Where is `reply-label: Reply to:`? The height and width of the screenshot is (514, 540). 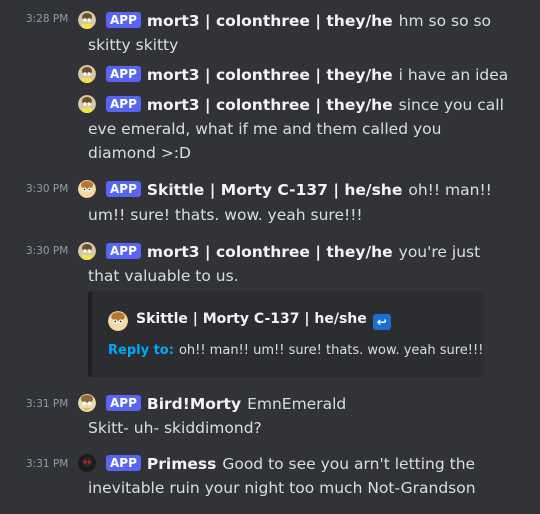 reply-label: Reply to: is located at coordinates (141, 350).